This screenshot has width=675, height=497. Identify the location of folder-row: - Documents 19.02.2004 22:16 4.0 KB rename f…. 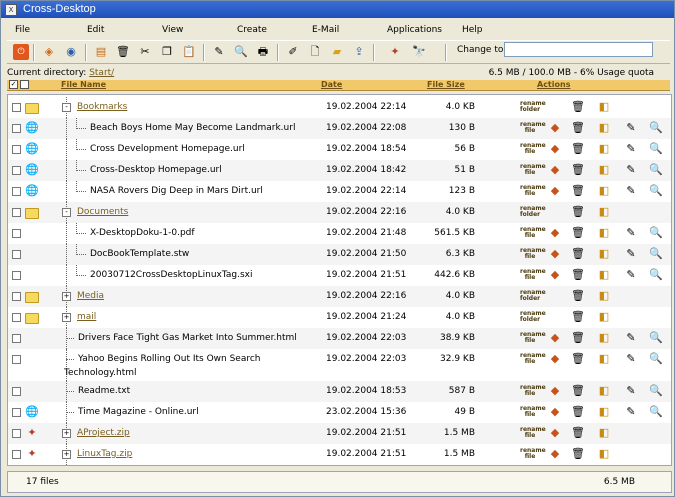
(339, 212).